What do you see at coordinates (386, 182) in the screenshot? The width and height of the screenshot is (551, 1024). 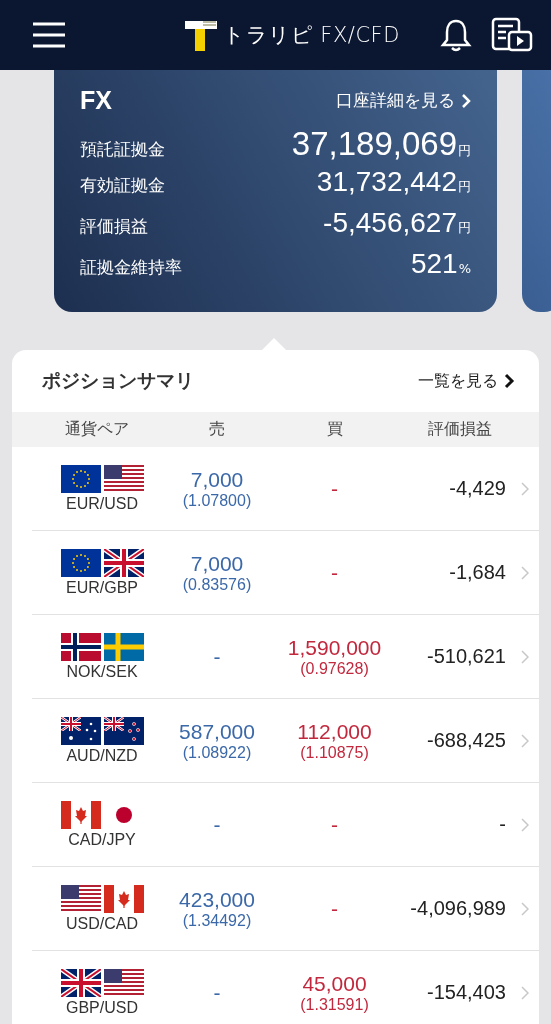 I see `balance-value: 31,732,442` at bounding box center [386, 182].